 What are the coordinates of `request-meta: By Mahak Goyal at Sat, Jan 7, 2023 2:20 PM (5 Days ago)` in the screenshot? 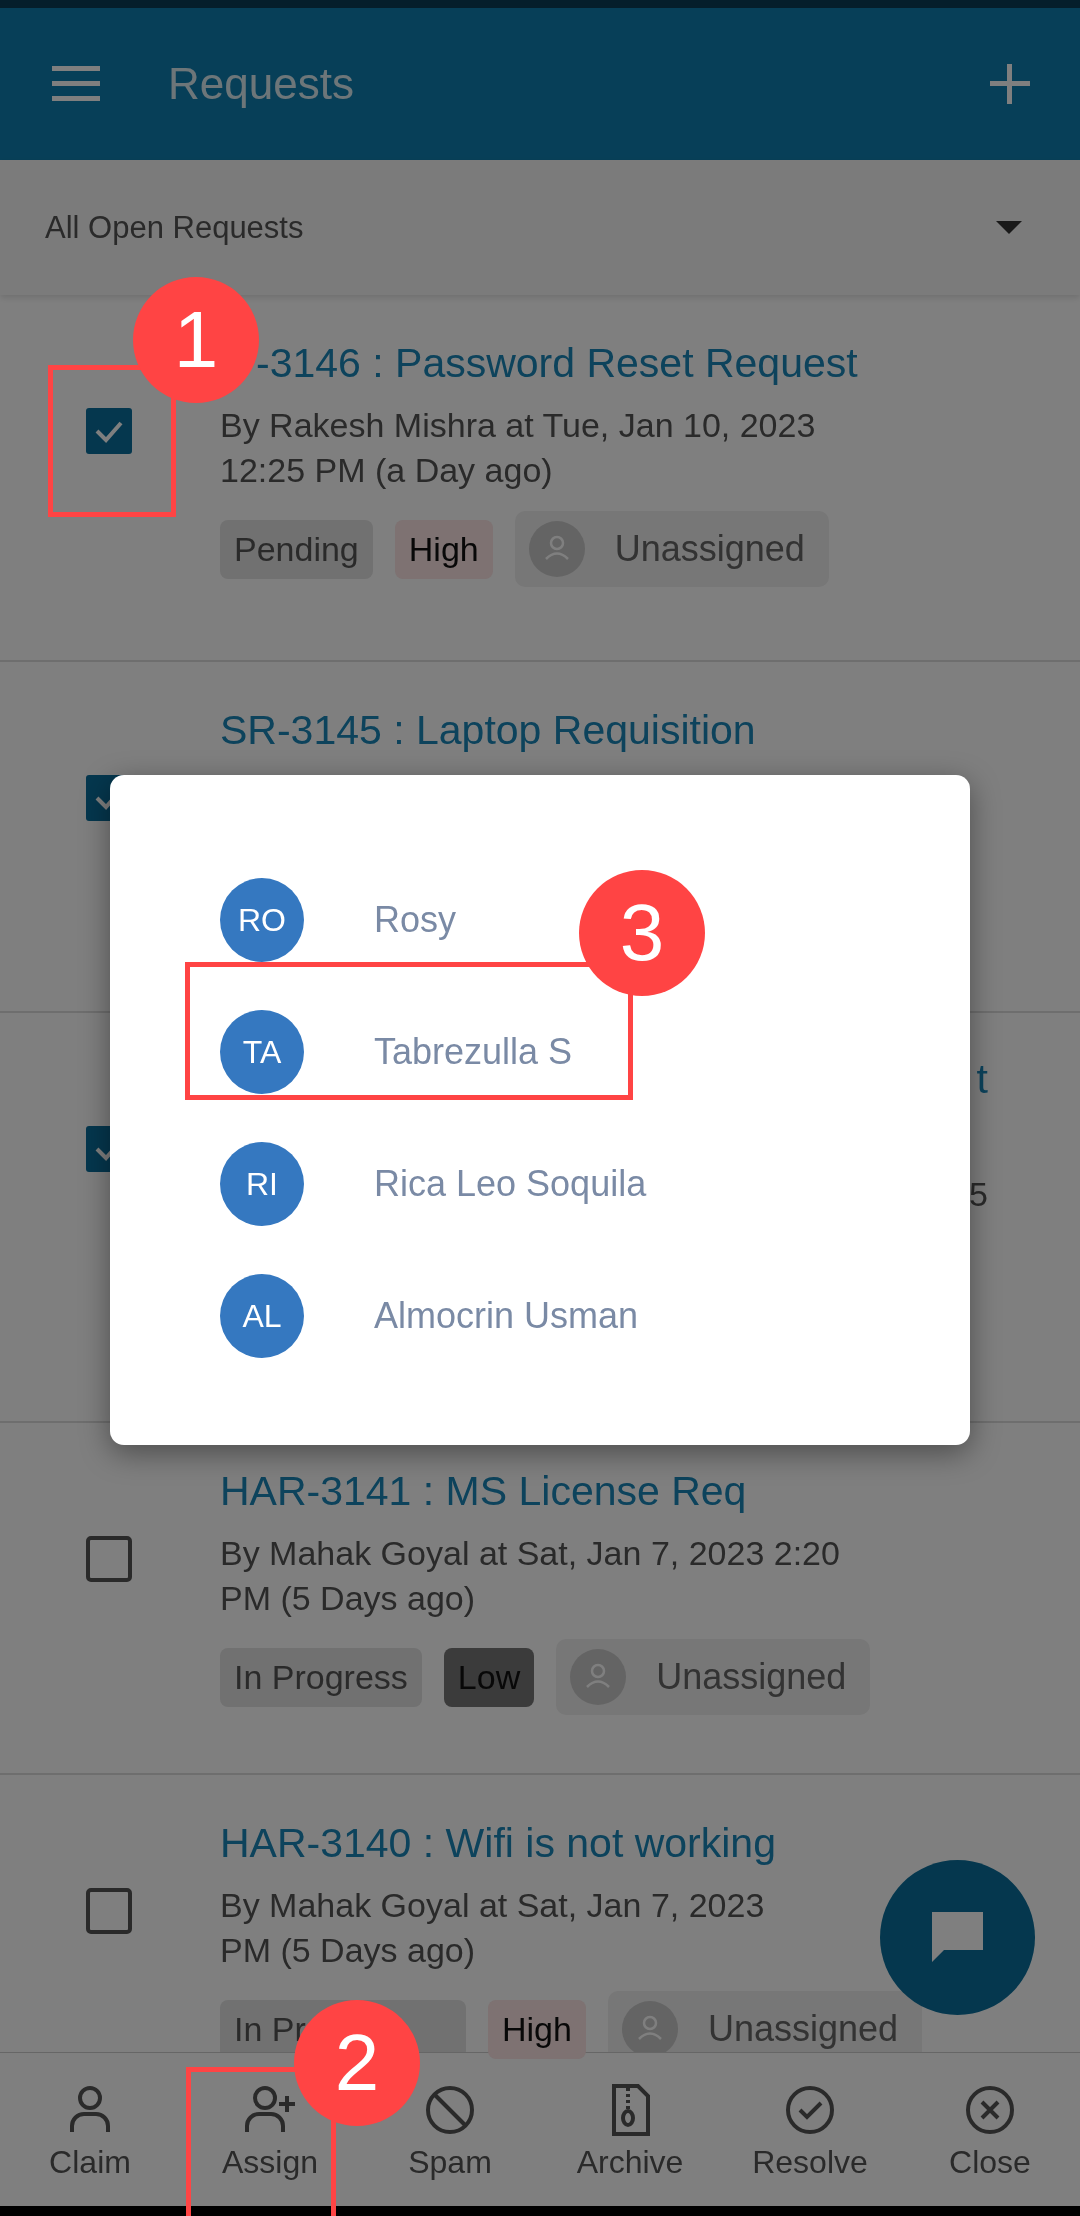 It's located at (530, 1576).